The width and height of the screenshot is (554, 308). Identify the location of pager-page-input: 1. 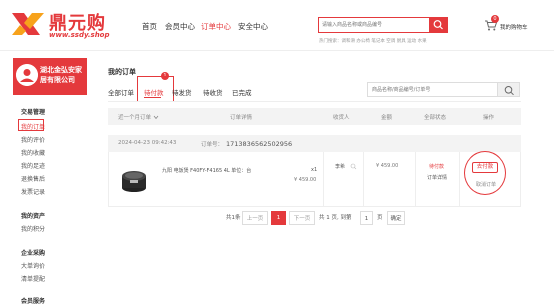
(366, 218).